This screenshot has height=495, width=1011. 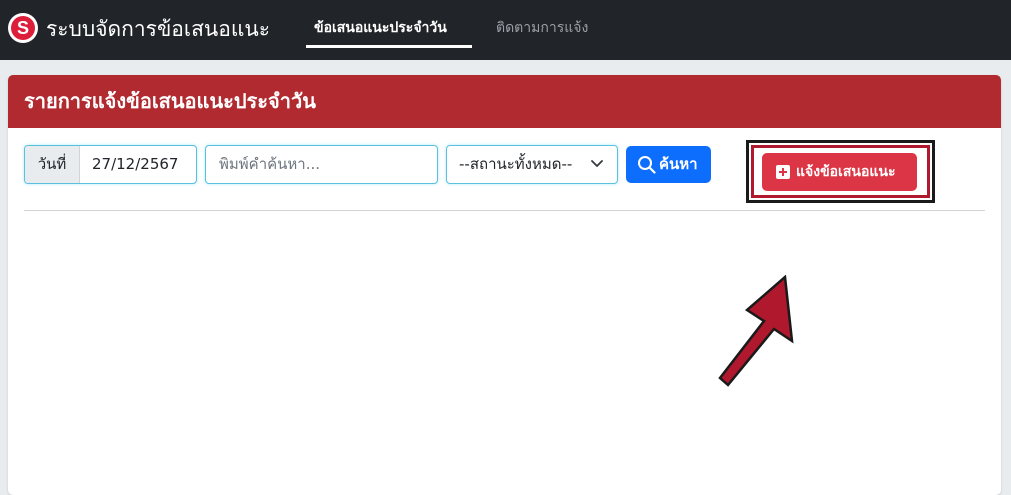 I want to click on logo-icon: S, so click(x=23, y=28).